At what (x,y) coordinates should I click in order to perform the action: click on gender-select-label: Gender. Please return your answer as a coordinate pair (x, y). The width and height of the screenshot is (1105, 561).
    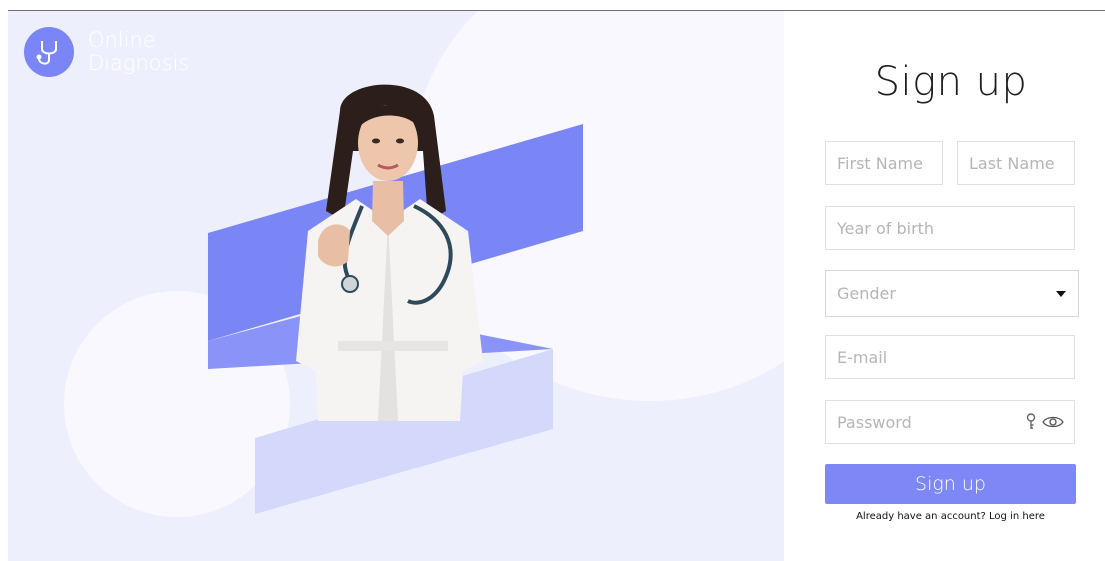
    Looking at the image, I should click on (866, 293).